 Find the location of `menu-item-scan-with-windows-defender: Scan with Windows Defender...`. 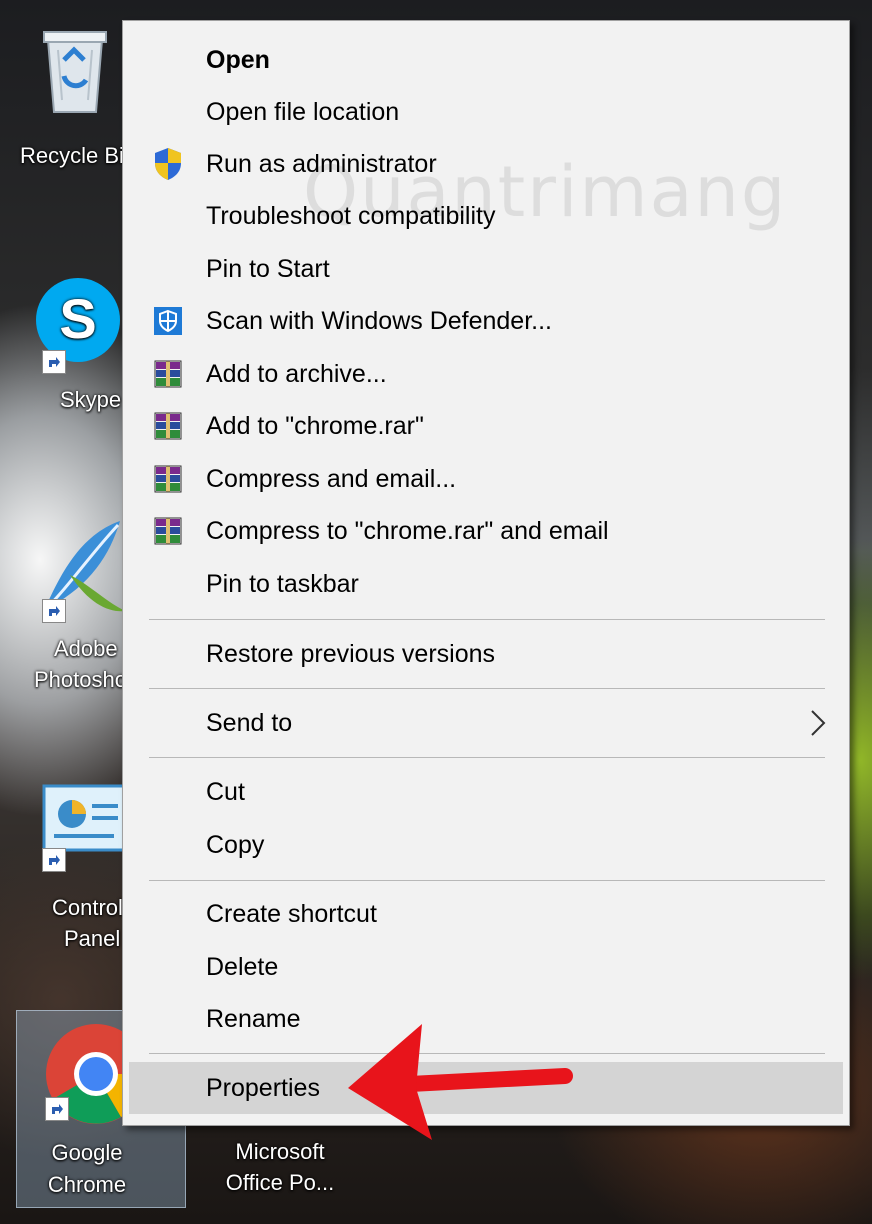

menu-item-scan-with-windows-defender: Scan with Windows Defender... is located at coordinates (486, 321).